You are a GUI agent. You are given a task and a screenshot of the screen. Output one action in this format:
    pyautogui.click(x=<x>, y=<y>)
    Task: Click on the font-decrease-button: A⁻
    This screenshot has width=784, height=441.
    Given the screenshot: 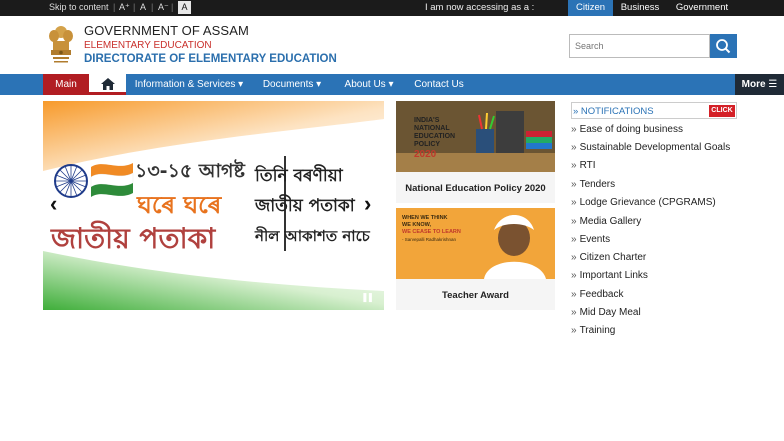 What is the action you would take?
    pyautogui.click(x=163, y=7)
    